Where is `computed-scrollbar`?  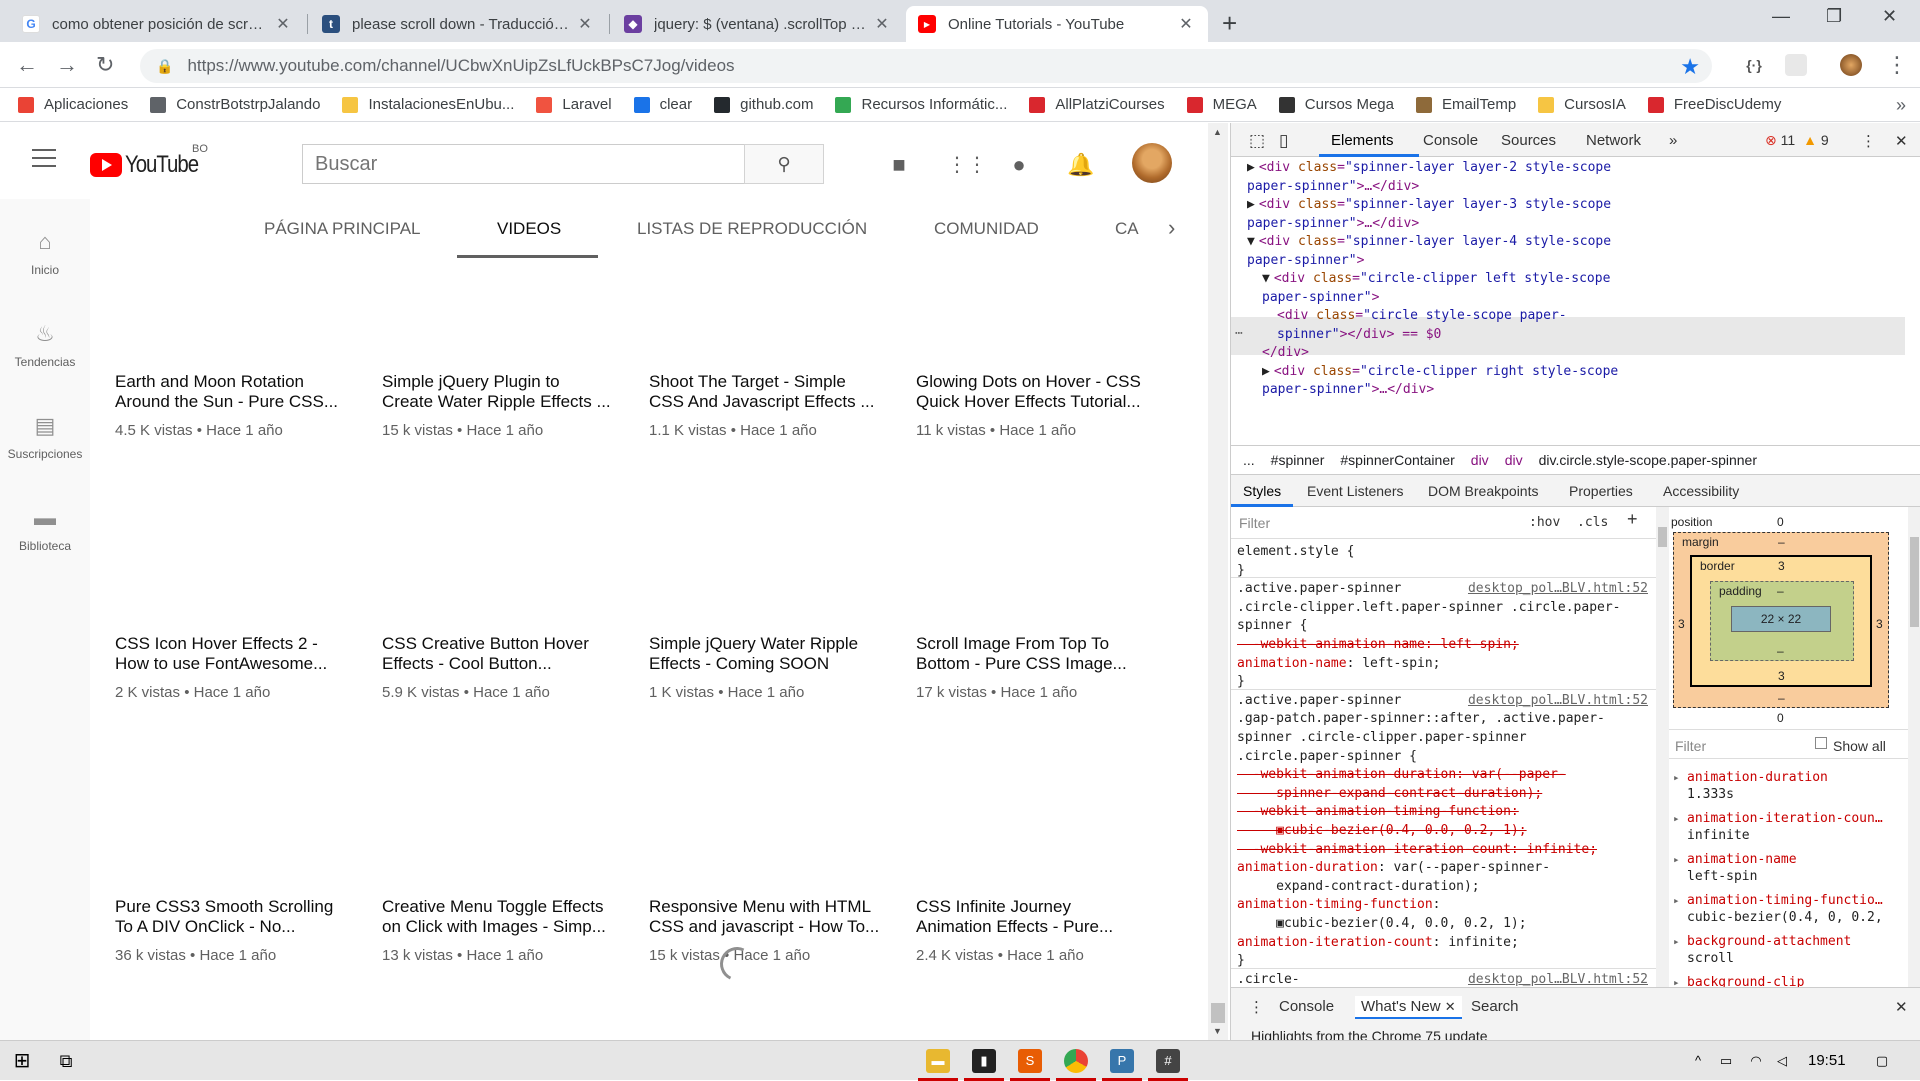
computed-scrollbar is located at coordinates (1914, 753).